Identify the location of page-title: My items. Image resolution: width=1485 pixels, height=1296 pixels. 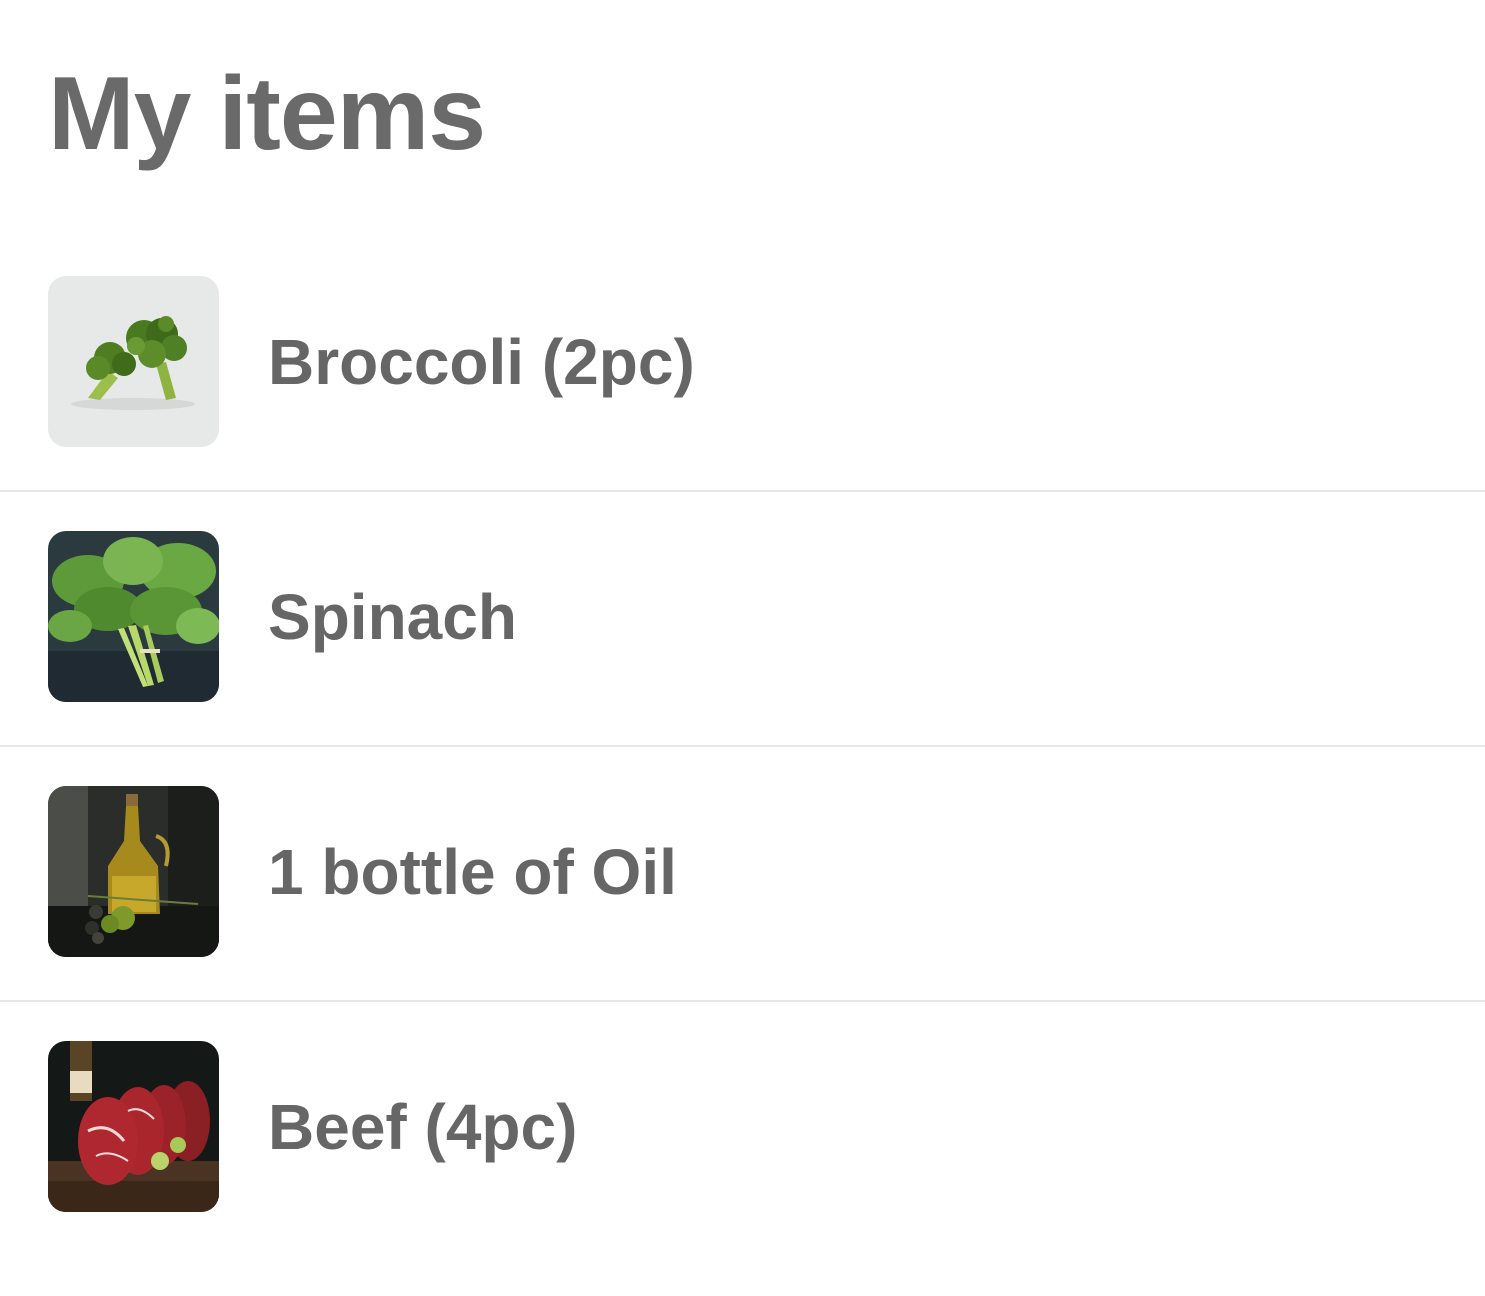
(267, 114).